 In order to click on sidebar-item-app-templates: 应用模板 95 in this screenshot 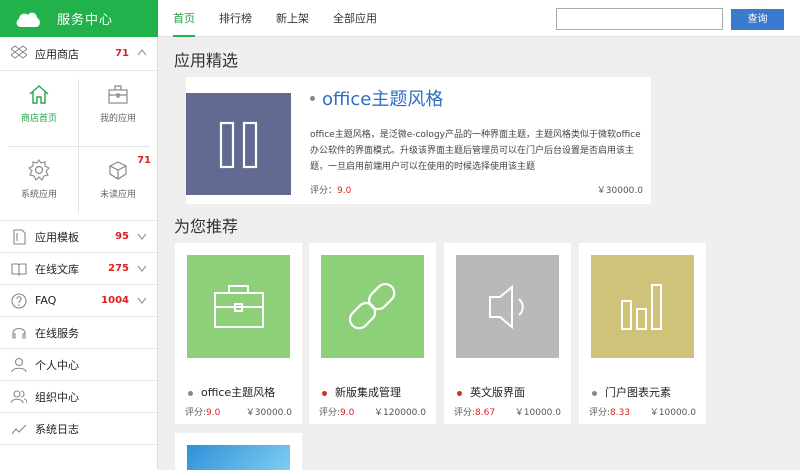, I will do `click(78, 237)`.